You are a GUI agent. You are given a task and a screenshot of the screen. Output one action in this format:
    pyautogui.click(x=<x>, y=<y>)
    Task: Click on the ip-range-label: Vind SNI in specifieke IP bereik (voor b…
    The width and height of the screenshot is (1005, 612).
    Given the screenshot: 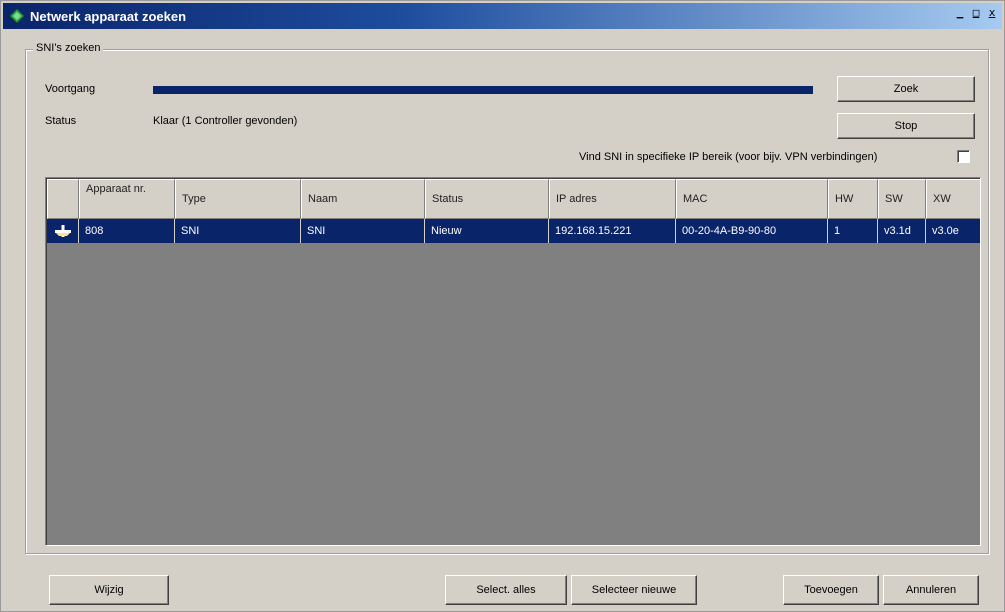 What is the action you would take?
    pyautogui.click(x=728, y=157)
    